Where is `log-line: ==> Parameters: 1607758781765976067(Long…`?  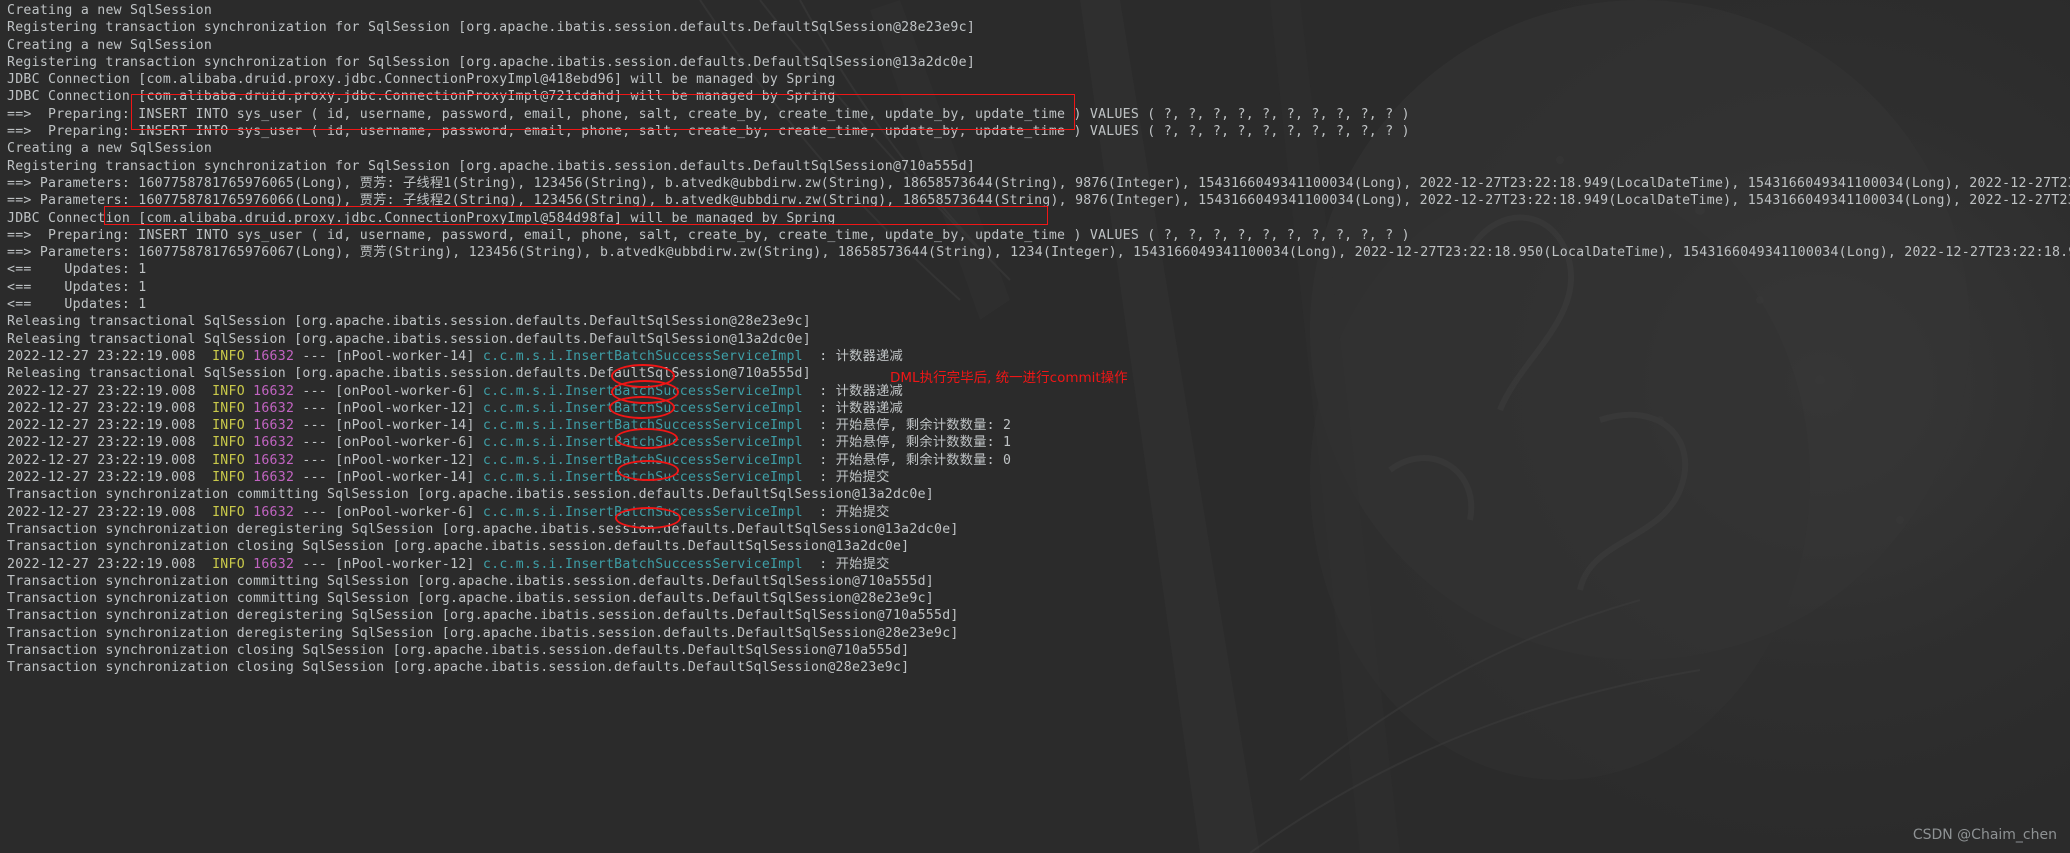 log-line: ==> Parameters: 1607758781765976067(Long… is located at coordinates (1035, 252).